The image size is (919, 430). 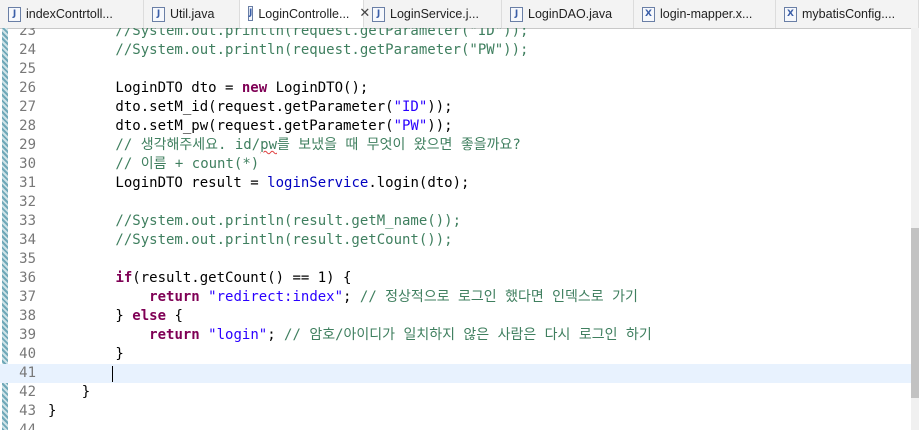 I want to click on code-token: "login", so click(x=238, y=335).